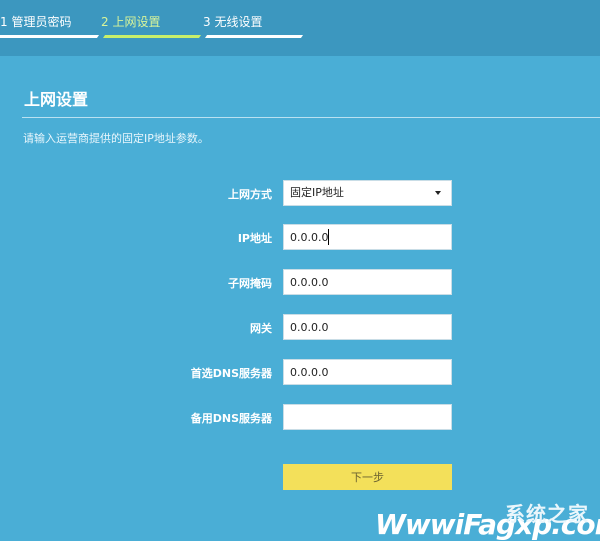 Image resolution: width=600 pixels, height=541 pixels. Describe the element at coordinates (254, 36) in the screenshot. I see `step-wireless-settings-bar` at that location.